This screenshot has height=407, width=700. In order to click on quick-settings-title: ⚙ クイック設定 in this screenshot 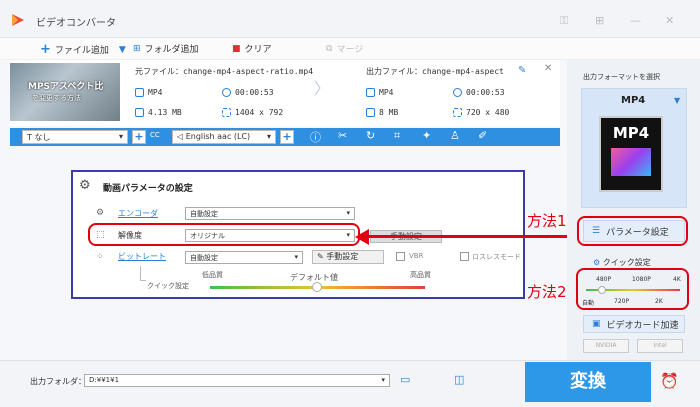, I will do `click(622, 262)`.